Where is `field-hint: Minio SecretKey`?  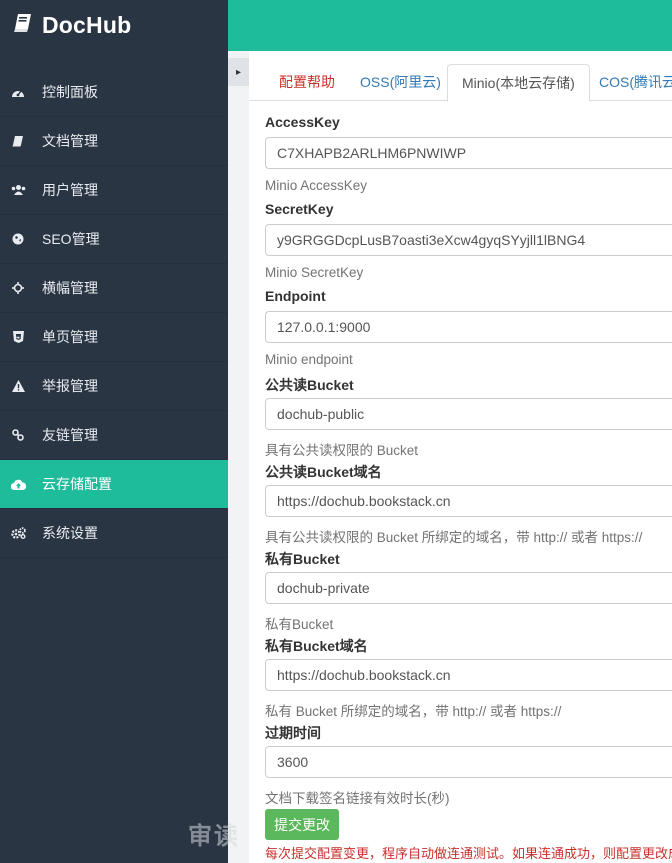 field-hint: Minio SecretKey is located at coordinates (314, 272).